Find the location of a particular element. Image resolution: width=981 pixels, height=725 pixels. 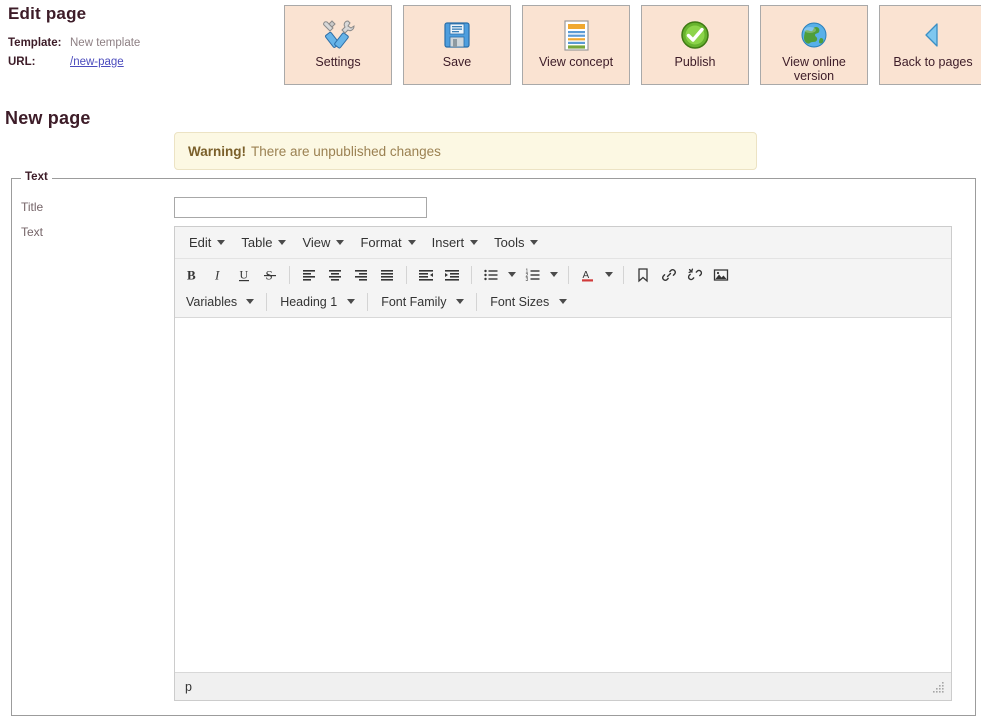

url-label: URL: is located at coordinates (22, 62).